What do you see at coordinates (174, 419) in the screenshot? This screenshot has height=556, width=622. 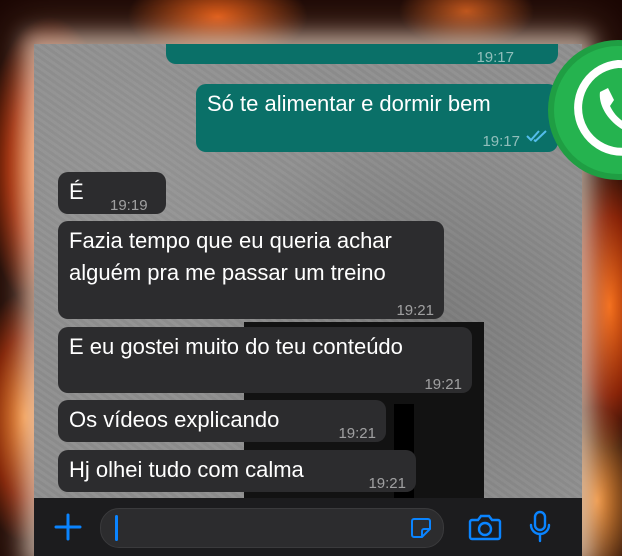 I see `message-text: Os vídeos explicando` at bounding box center [174, 419].